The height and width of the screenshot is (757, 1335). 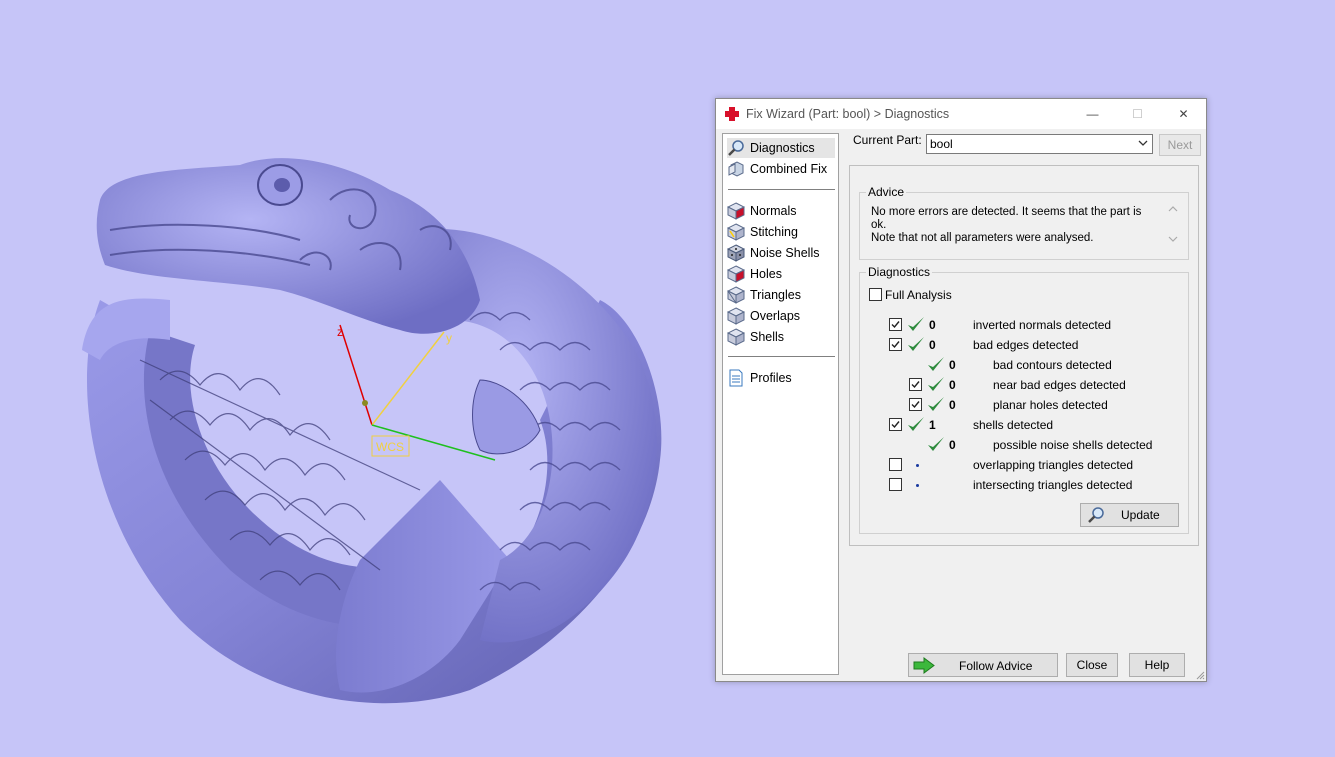 What do you see at coordinates (1042, 325) in the screenshot?
I see `diagnostic-label: inverted normals detected` at bounding box center [1042, 325].